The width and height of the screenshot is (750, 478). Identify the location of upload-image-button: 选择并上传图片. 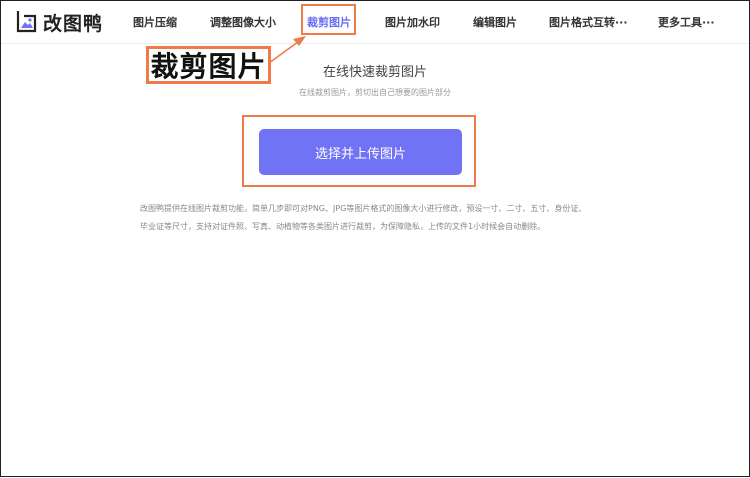
(360, 152).